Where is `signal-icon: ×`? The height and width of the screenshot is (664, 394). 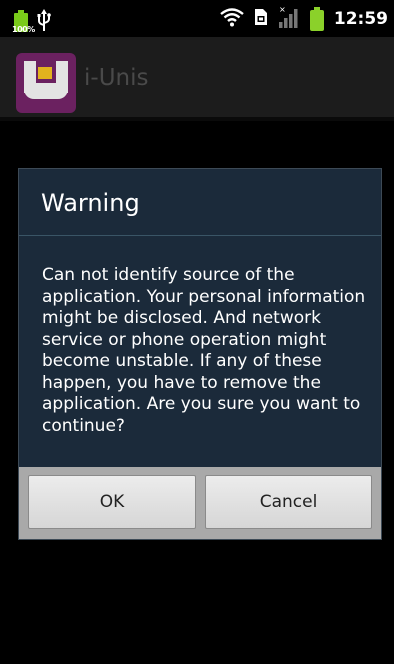 signal-icon: × is located at coordinates (289, 19).